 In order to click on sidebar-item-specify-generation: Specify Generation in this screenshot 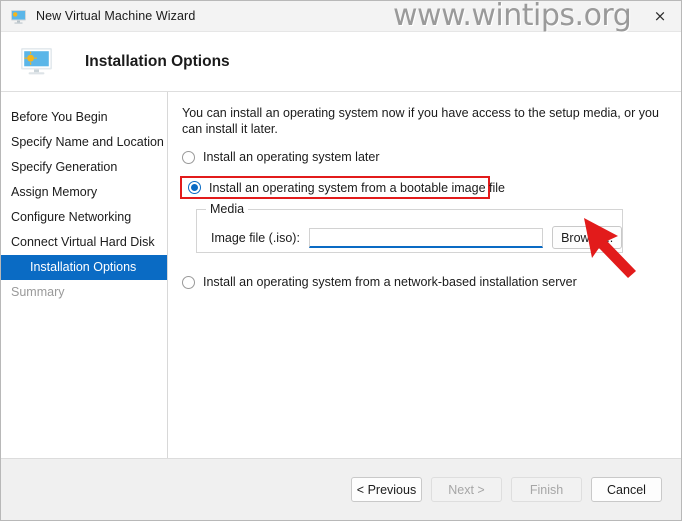, I will do `click(84, 167)`.